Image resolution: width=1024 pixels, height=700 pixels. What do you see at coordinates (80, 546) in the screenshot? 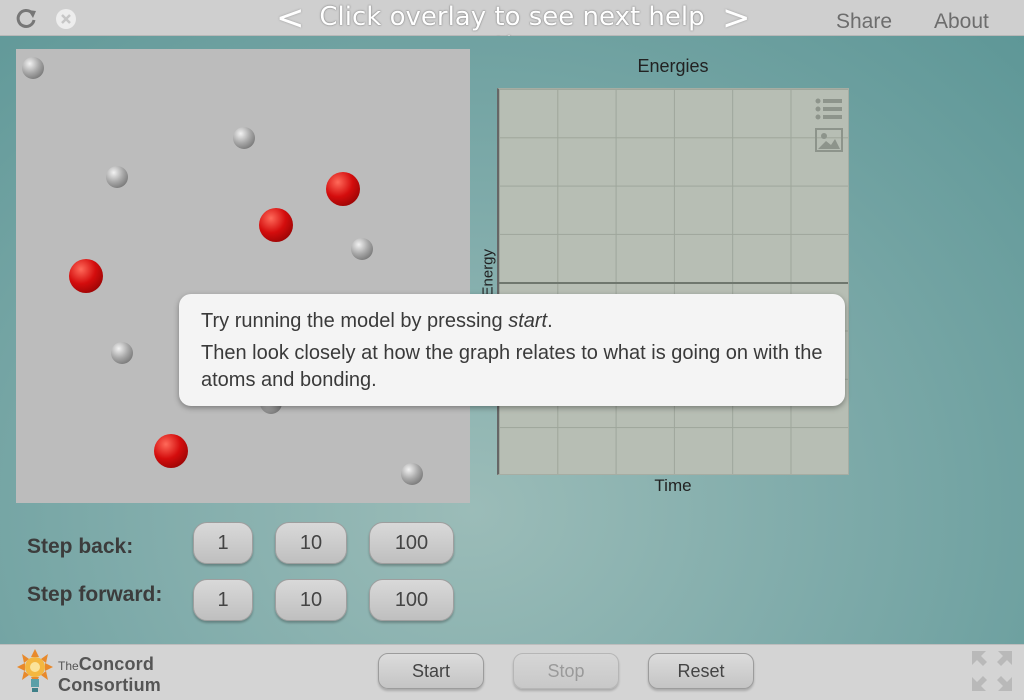
I see `step-back-label: Step back:` at bounding box center [80, 546].